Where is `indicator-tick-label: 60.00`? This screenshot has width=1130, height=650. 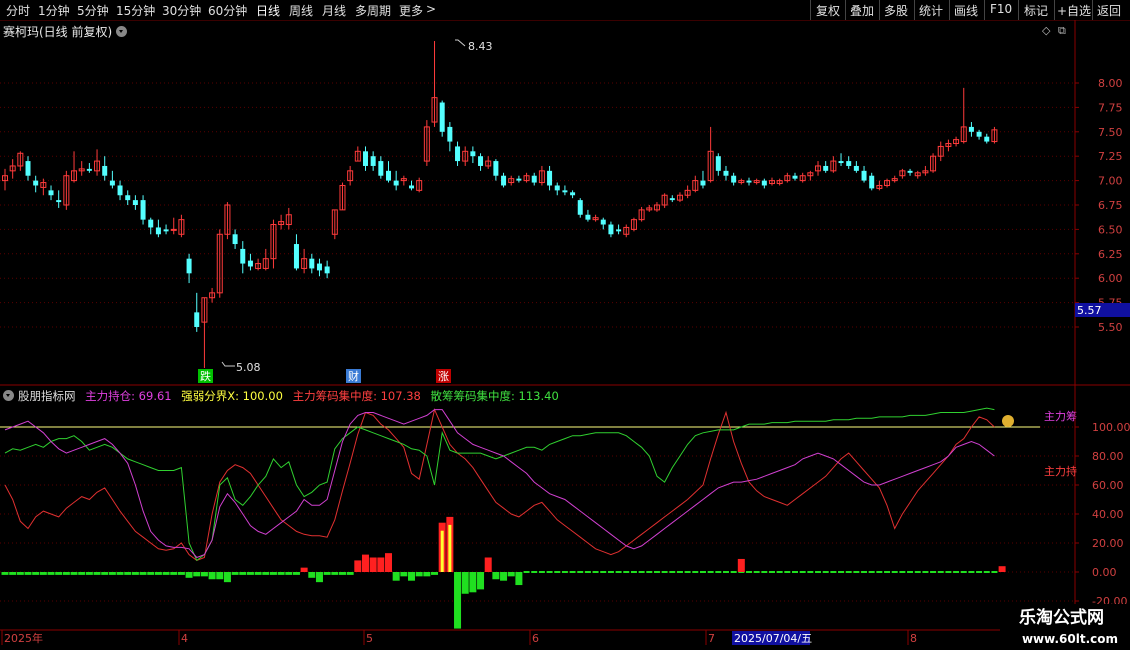 indicator-tick-label: 60.00 is located at coordinates (1108, 485).